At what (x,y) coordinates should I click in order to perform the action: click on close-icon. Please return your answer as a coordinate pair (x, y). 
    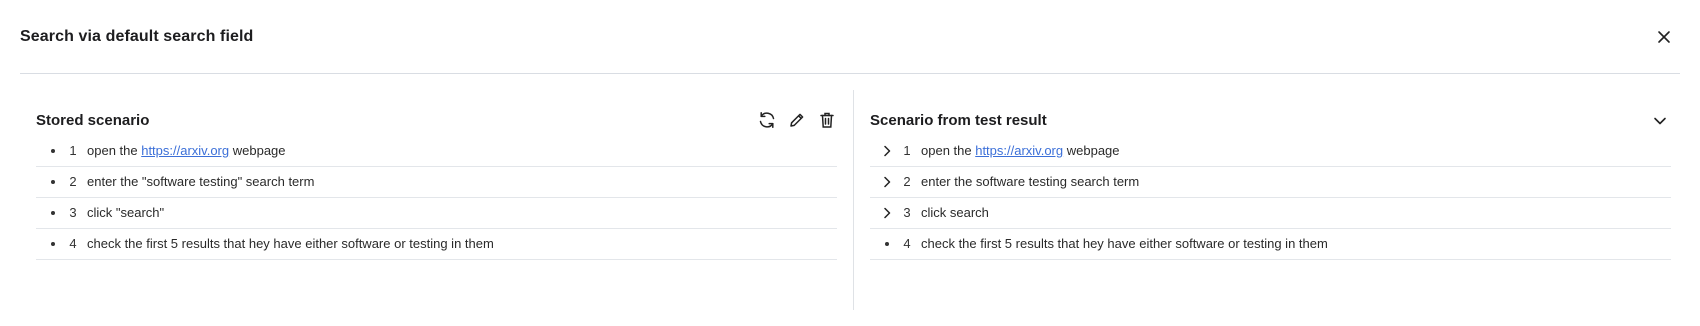
    Looking at the image, I should click on (1664, 37).